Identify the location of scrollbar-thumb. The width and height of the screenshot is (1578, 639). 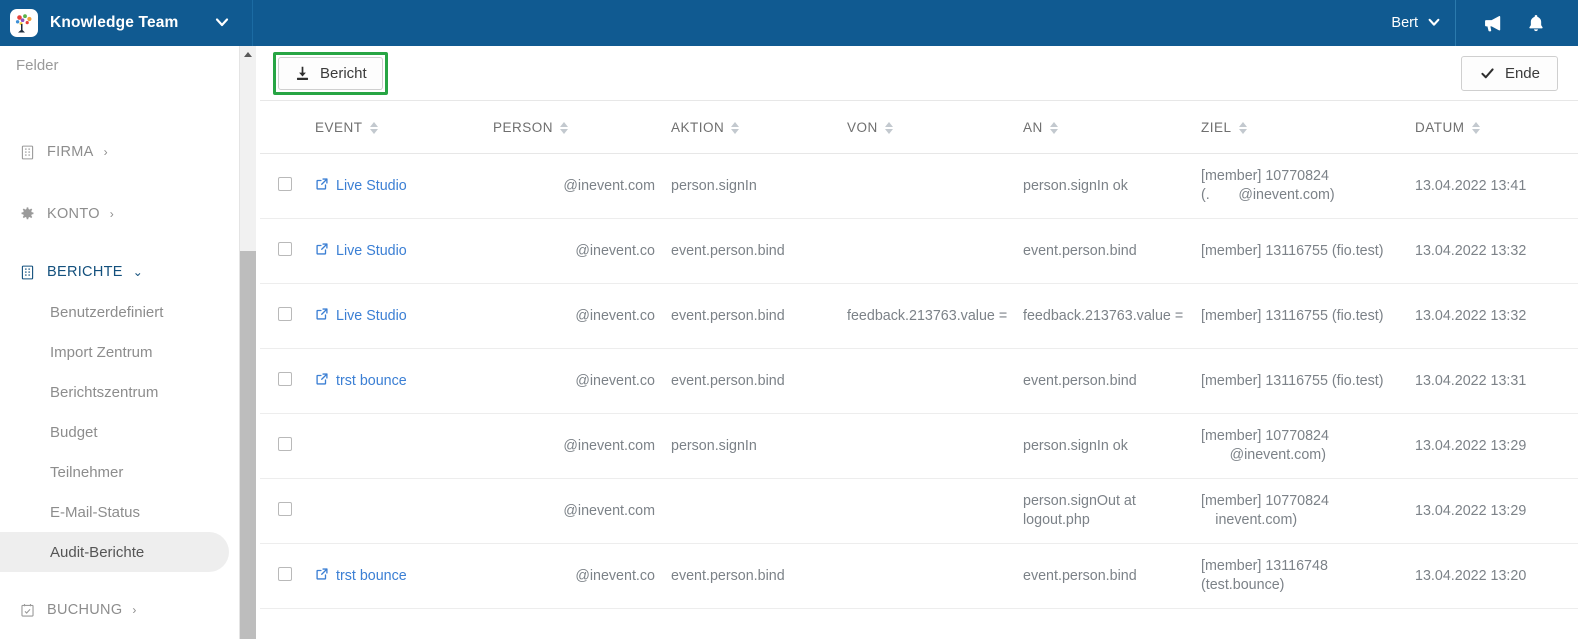
(248, 445).